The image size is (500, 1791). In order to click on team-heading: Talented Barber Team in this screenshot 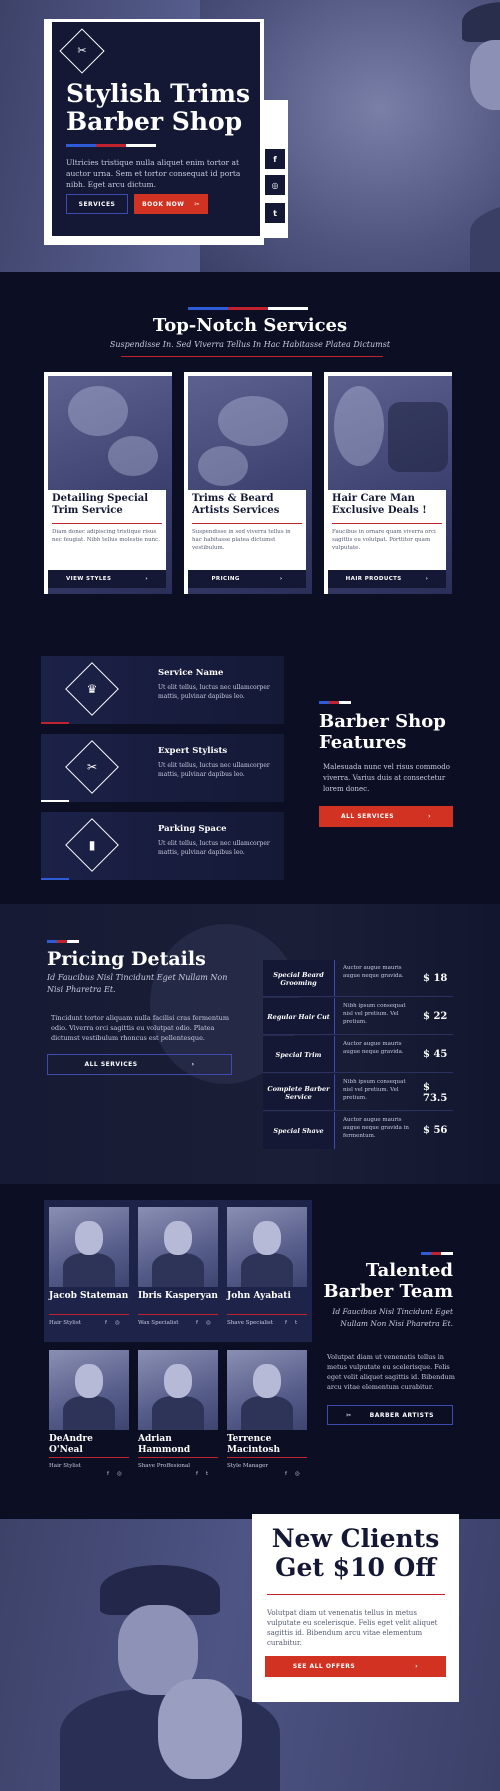, I will do `click(388, 1281)`.